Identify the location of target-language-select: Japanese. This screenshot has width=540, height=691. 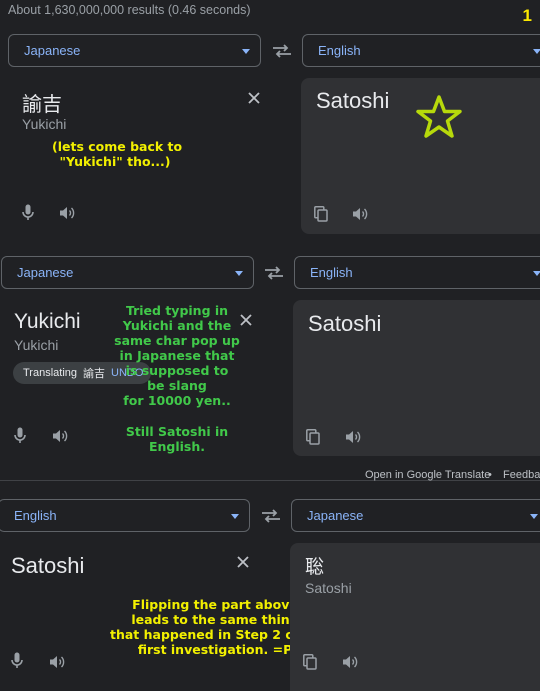
(415, 515).